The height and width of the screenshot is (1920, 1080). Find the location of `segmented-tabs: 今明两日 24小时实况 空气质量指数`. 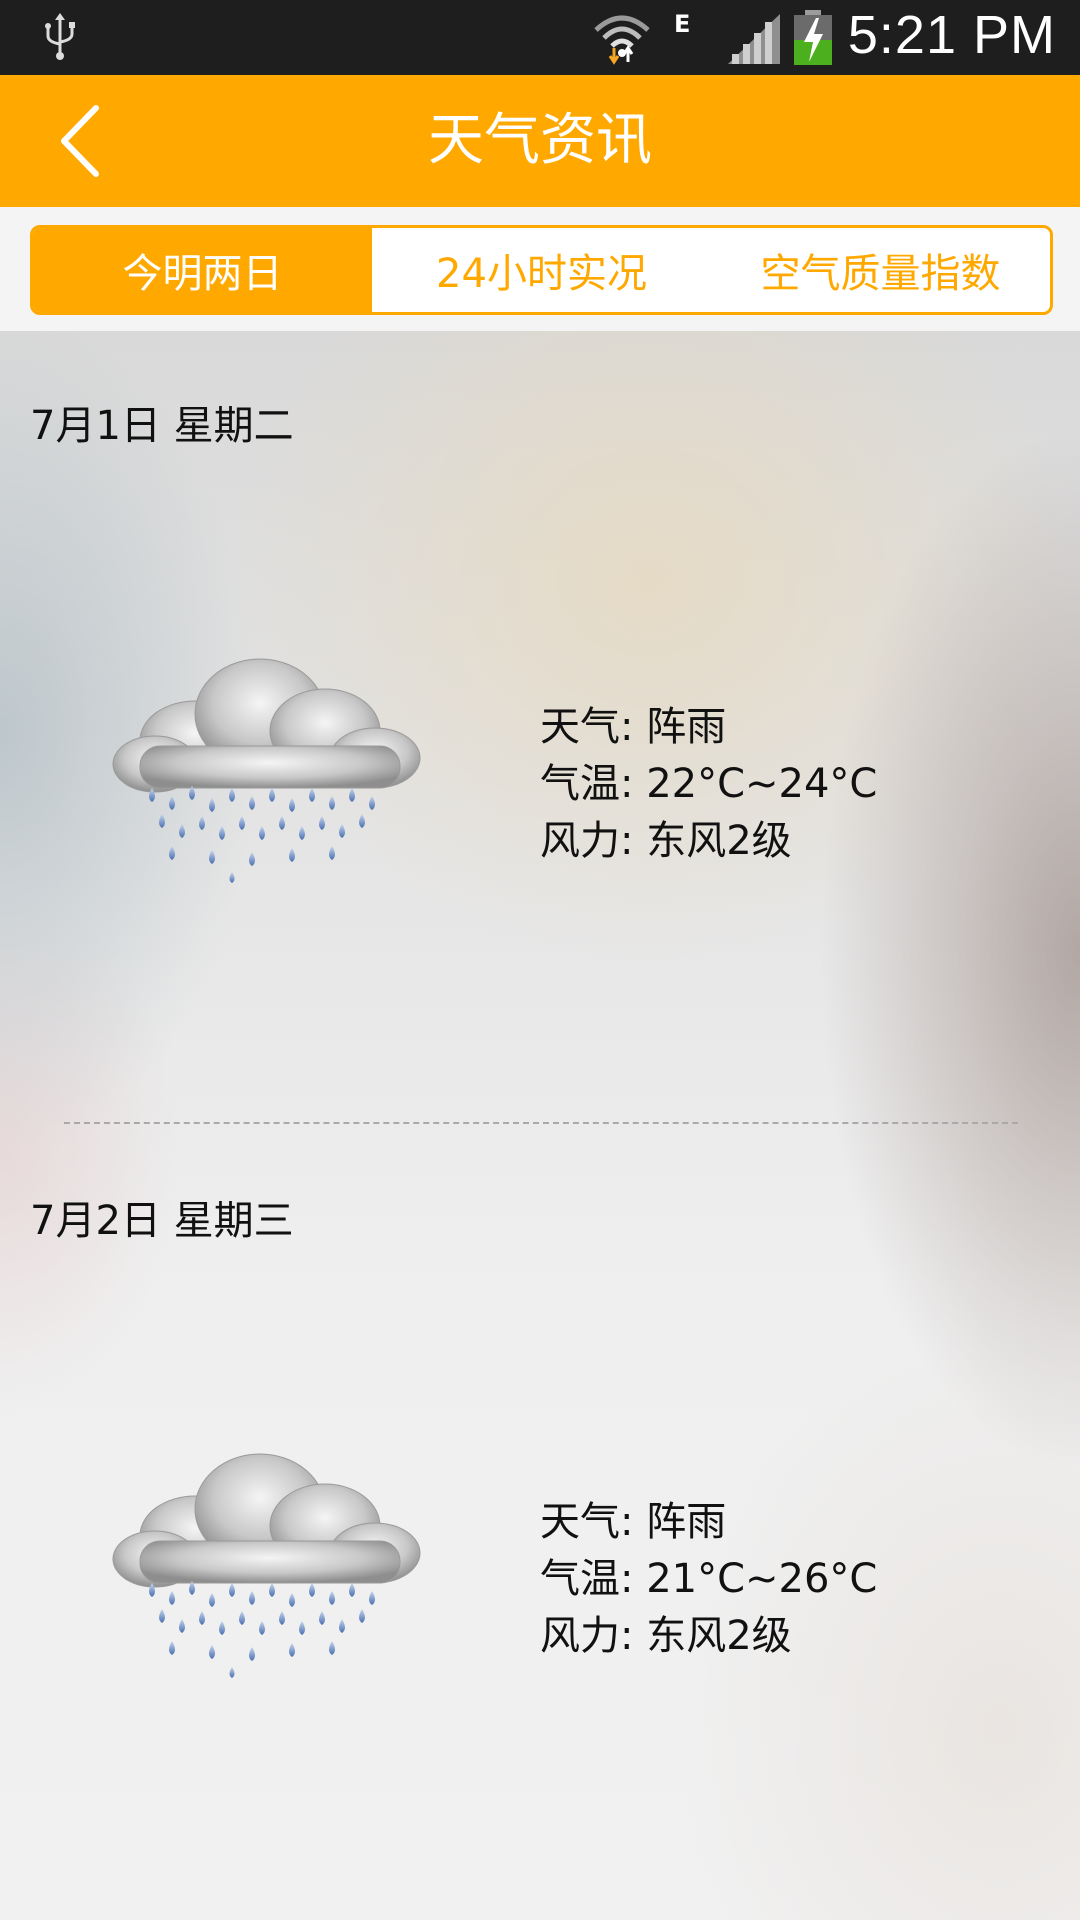

segmented-tabs: 今明两日 24小时实况 空气质量指数 is located at coordinates (541, 270).